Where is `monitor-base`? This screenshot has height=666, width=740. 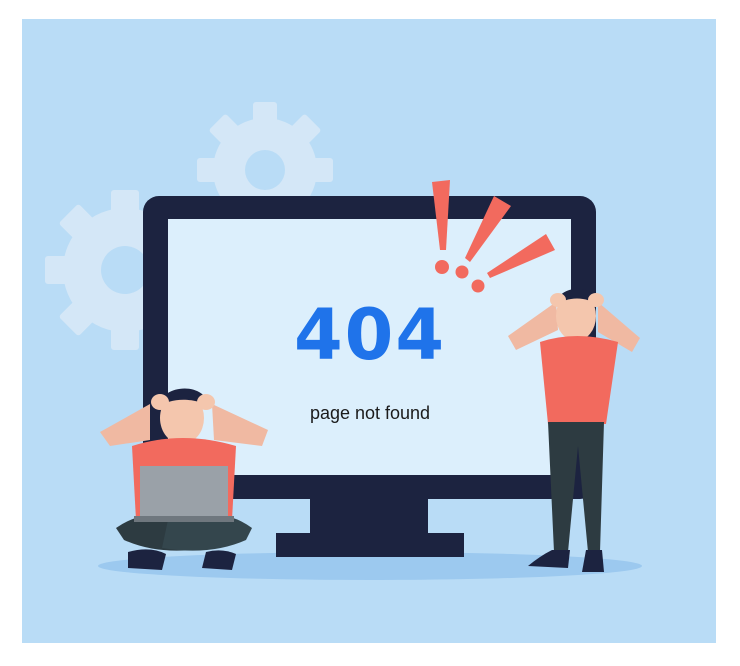
monitor-base is located at coordinates (370, 545).